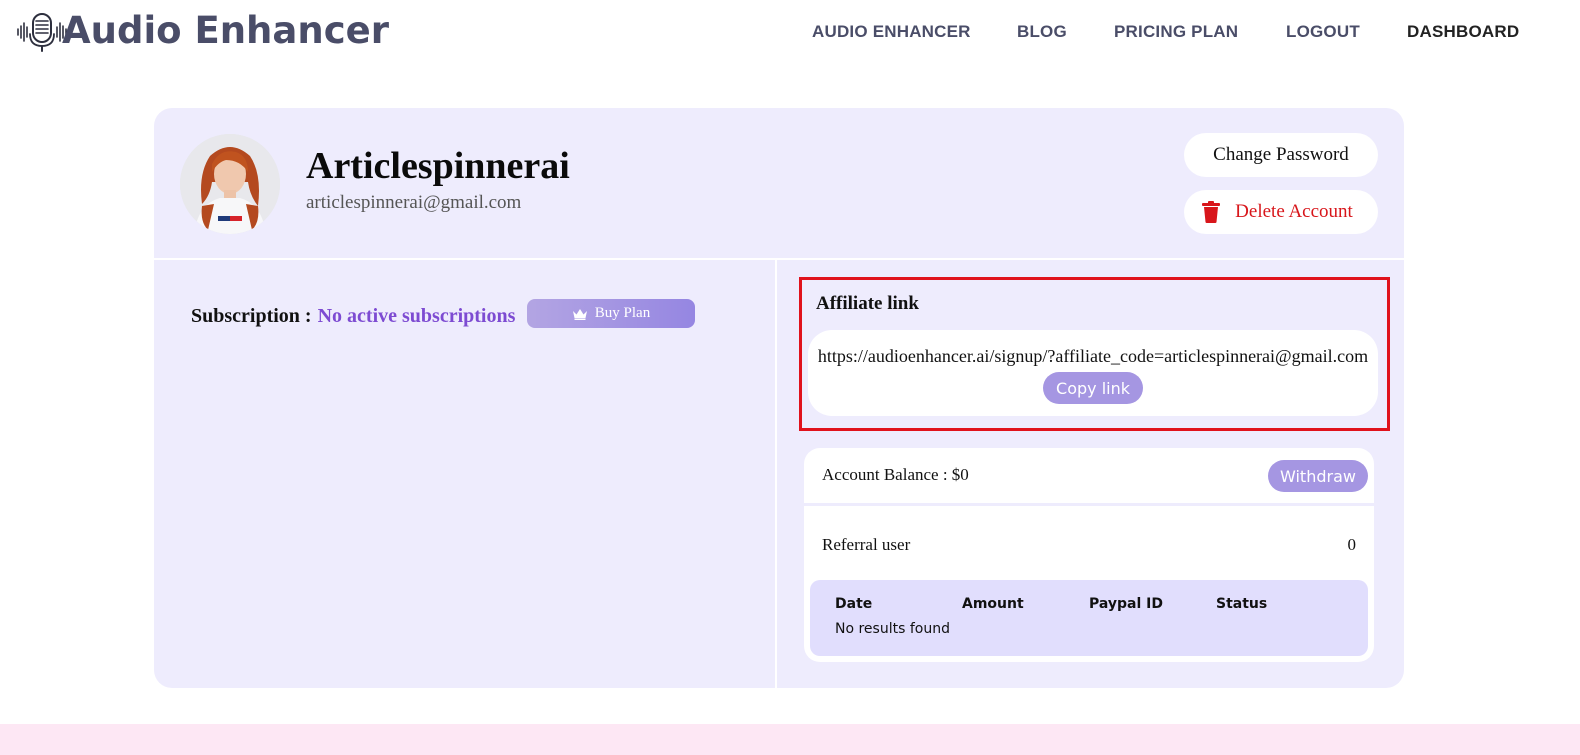 This screenshot has width=1580, height=755. I want to click on profile-name: Articlespinnerai, so click(438, 166).